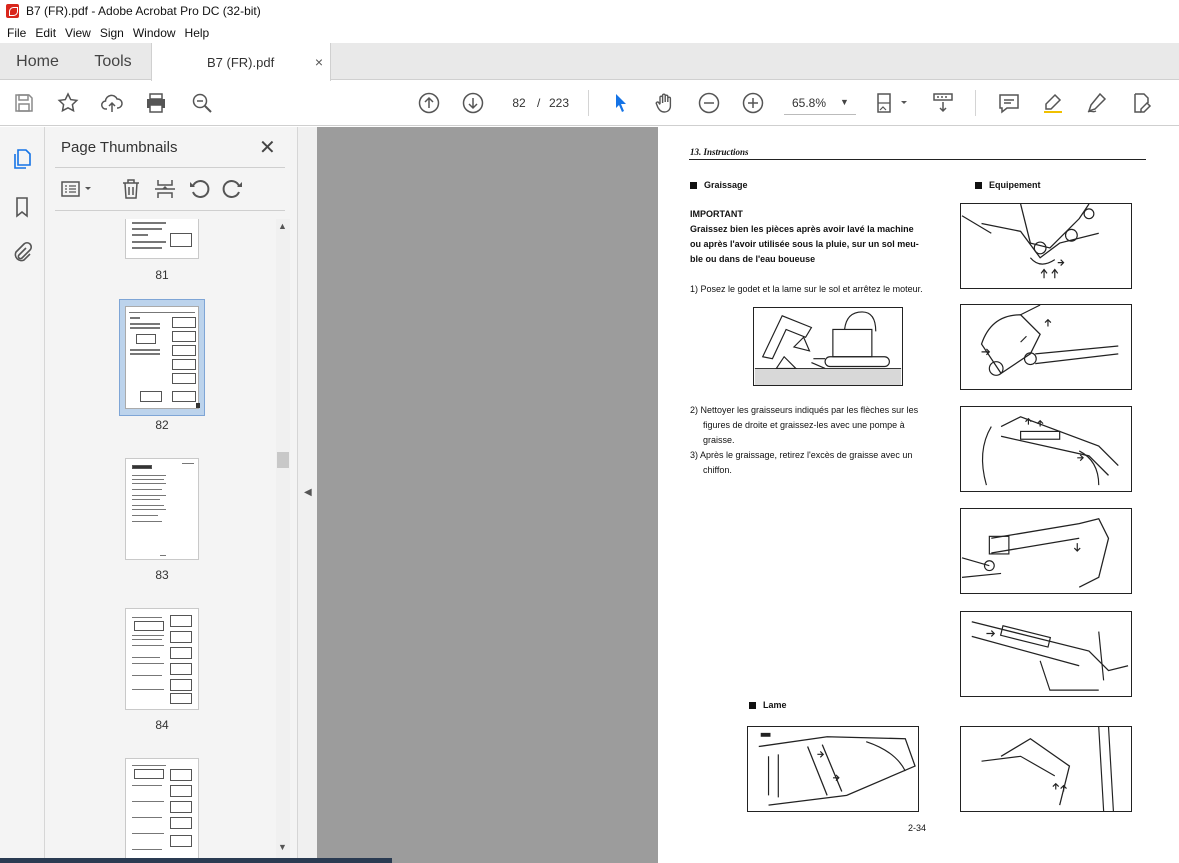  I want to click on zoom-out-icon, so click(709, 103).